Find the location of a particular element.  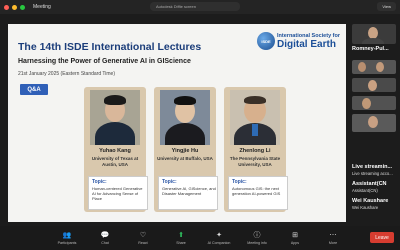

ai-companion-icon: ✦ is located at coordinates (219, 235).